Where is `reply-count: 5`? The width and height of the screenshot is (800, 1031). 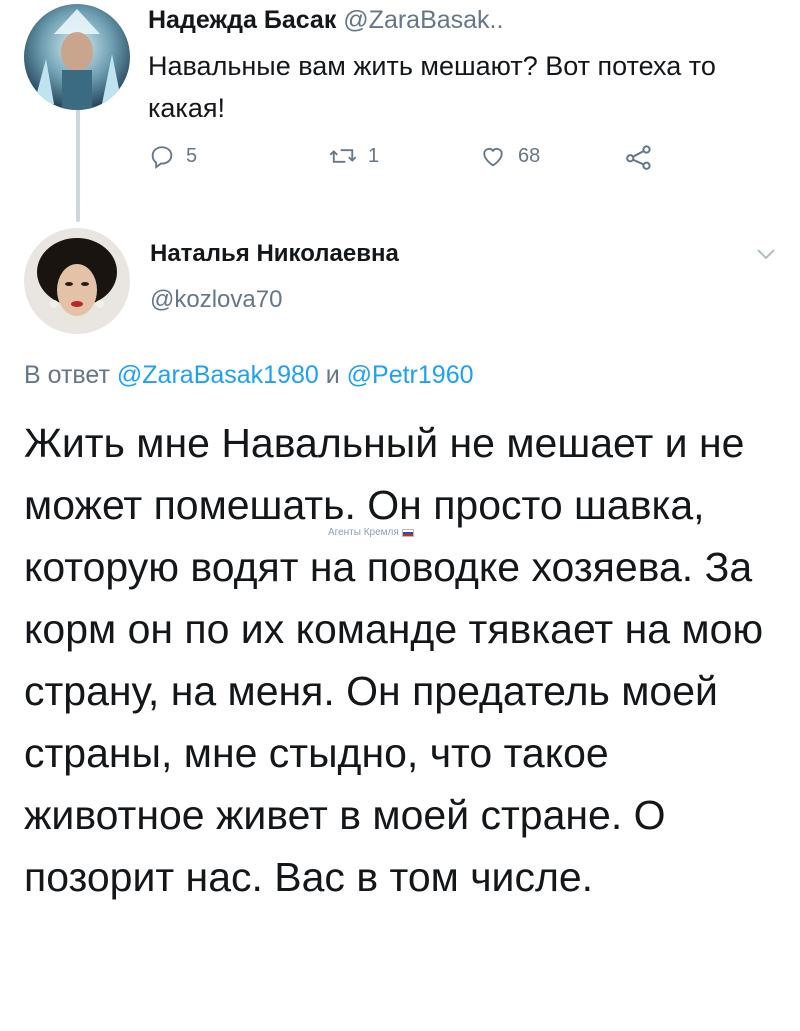
reply-count: 5 is located at coordinates (192, 155).